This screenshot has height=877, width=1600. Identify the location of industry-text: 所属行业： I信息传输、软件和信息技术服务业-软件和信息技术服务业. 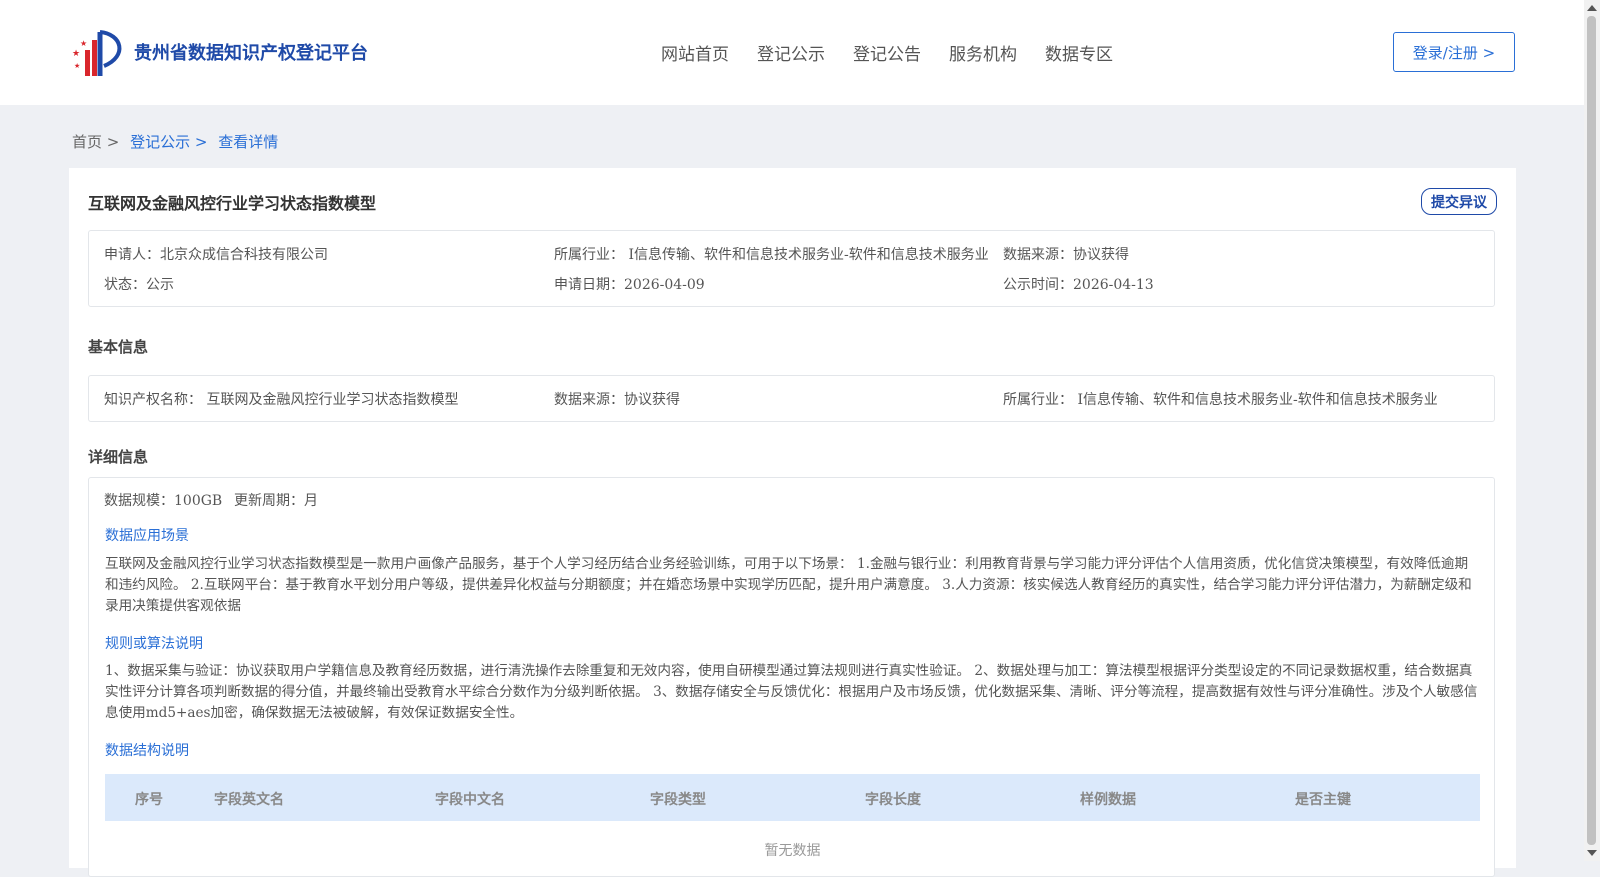
(771, 255).